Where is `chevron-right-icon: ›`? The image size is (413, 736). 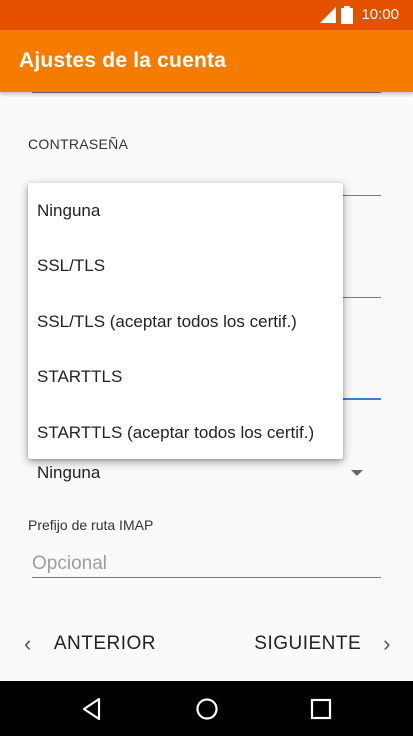 chevron-right-icon: › is located at coordinates (387, 643).